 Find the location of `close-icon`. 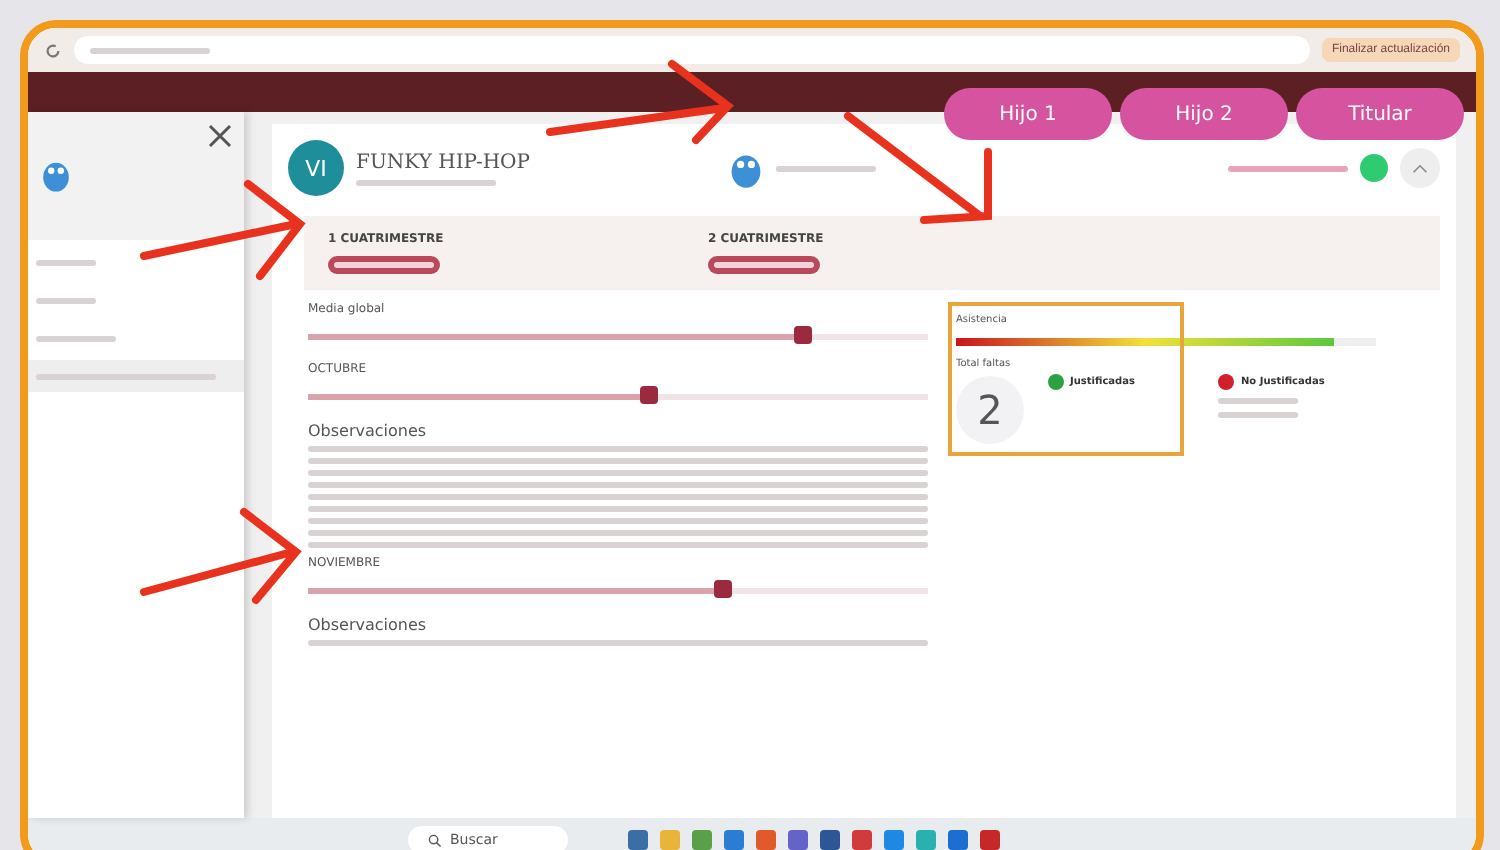

close-icon is located at coordinates (220, 136).